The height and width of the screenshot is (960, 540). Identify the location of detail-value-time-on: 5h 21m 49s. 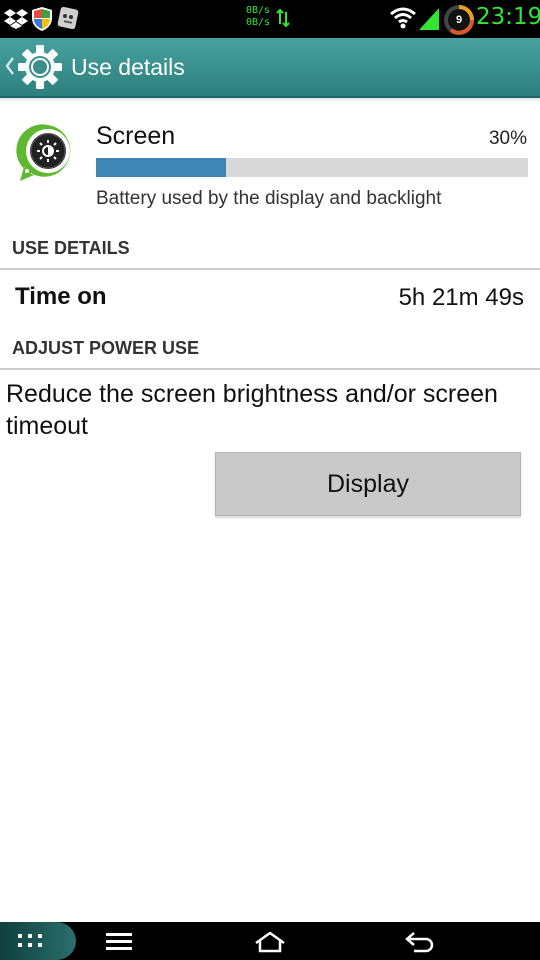
(461, 297).